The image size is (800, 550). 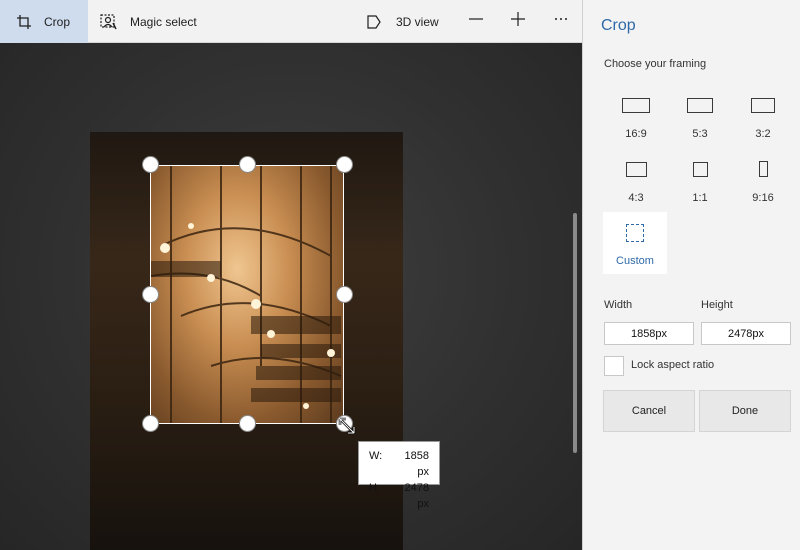 What do you see at coordinates (247, 164) in the screenshot?
I see `crop-handle-top-center` at bounding box center [247, 164].